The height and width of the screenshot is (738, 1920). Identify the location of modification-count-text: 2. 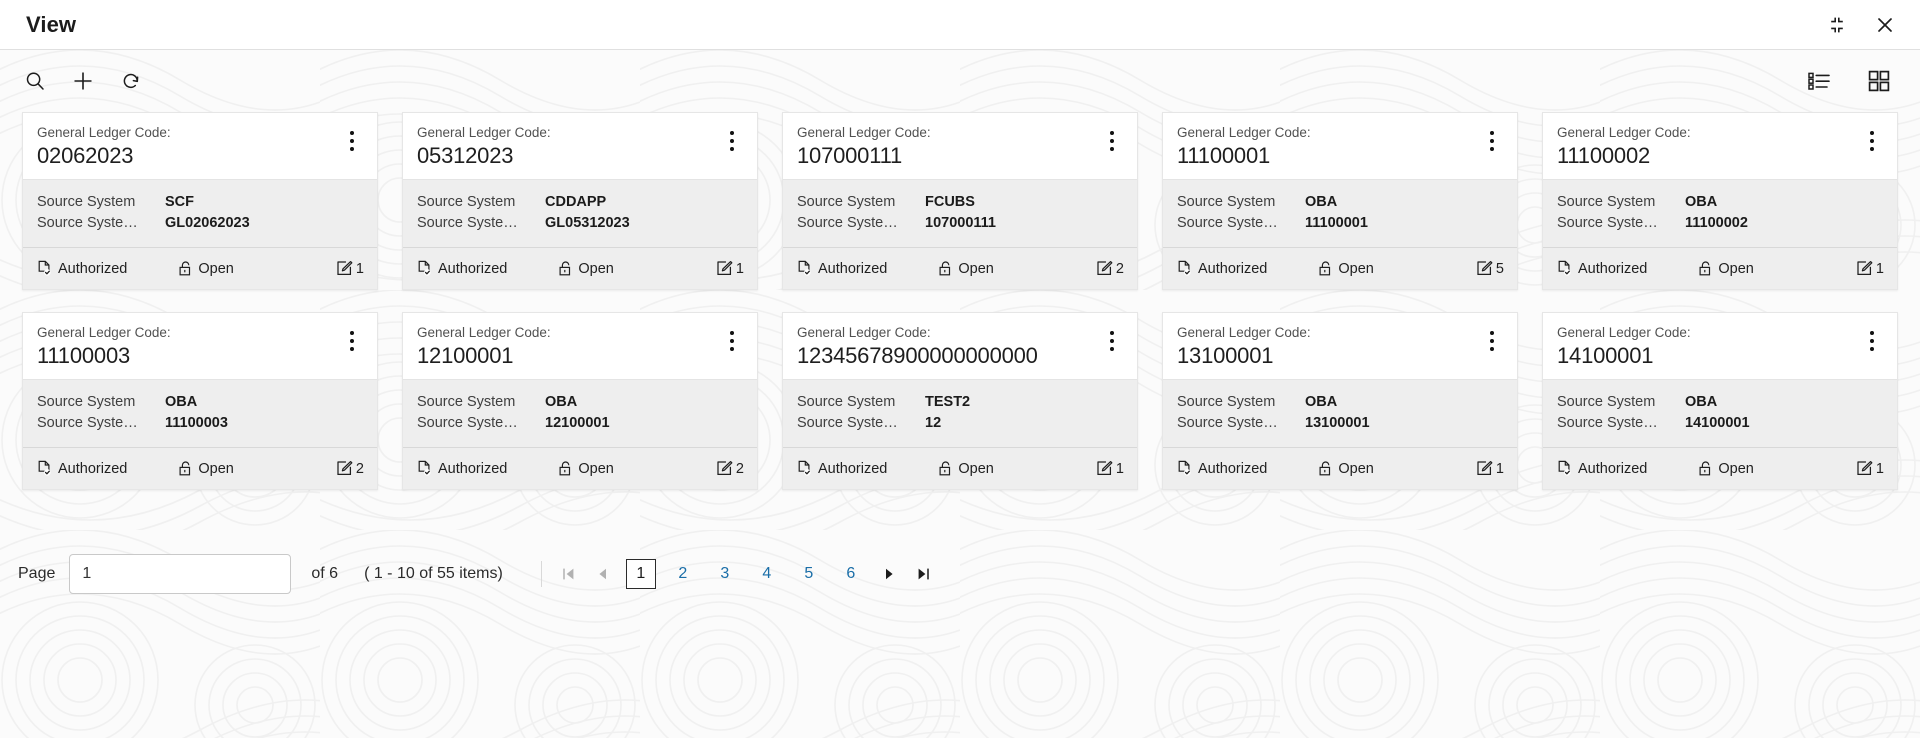
(359, 468).